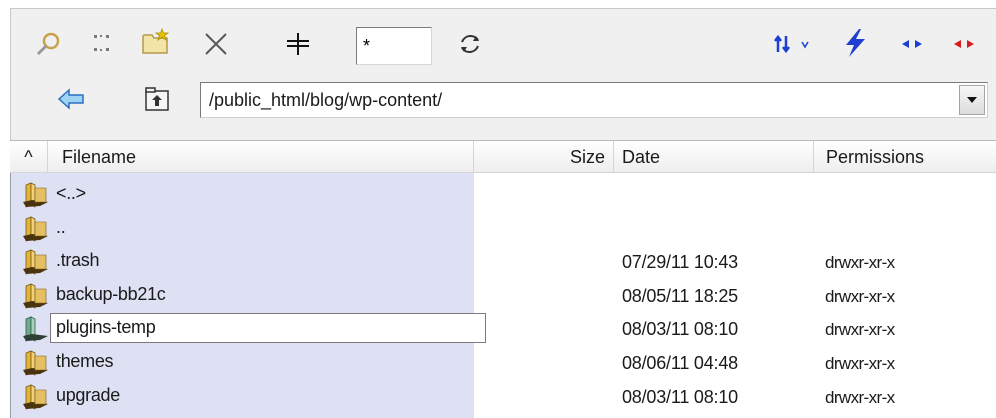  What do you see at coordinates (544, 157) in the screenshot?
I see `size-column-header: Size` at bounding box center [544, 157].